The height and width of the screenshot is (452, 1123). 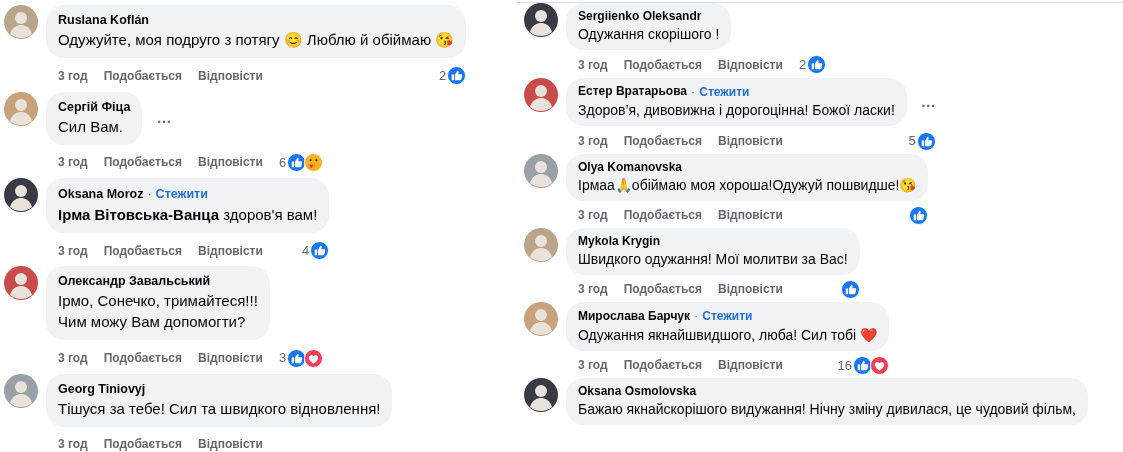 I want to click on comment-text: Бажаю якнайскорішого видужання! Нічну зміну дивилася, це чудовий фільм,, so click(x=827, y=409).